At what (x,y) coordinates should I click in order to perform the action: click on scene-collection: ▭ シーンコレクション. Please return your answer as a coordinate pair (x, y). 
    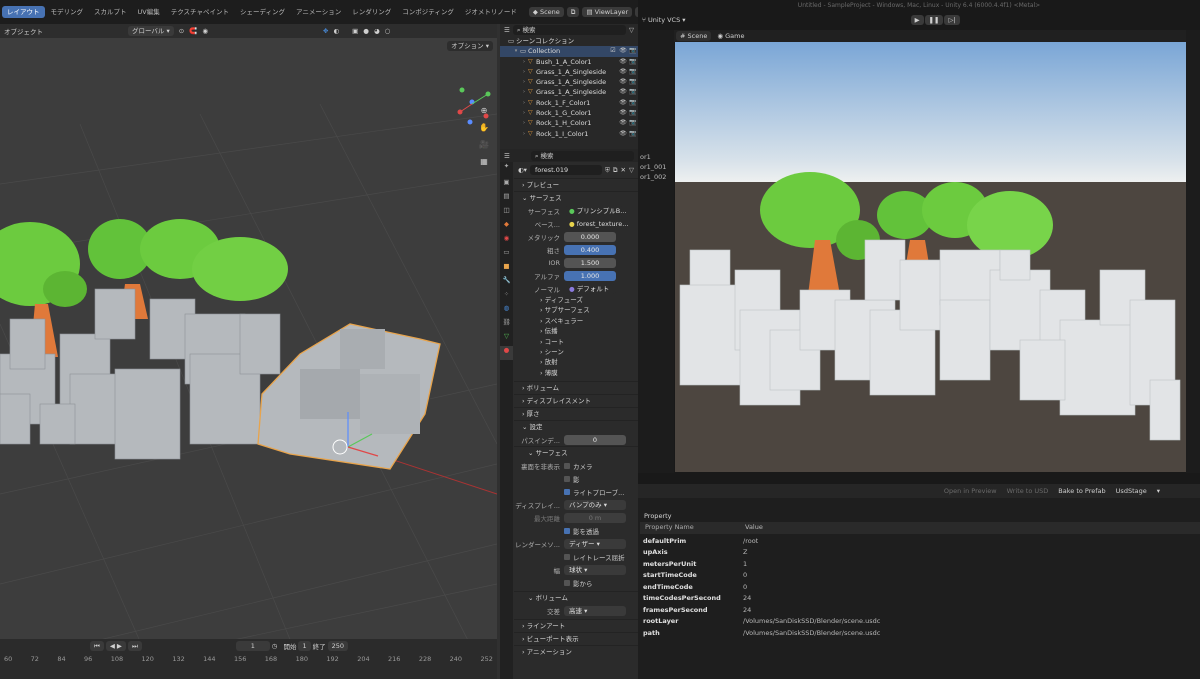
    Looking at the image, I should click on (569, 41).